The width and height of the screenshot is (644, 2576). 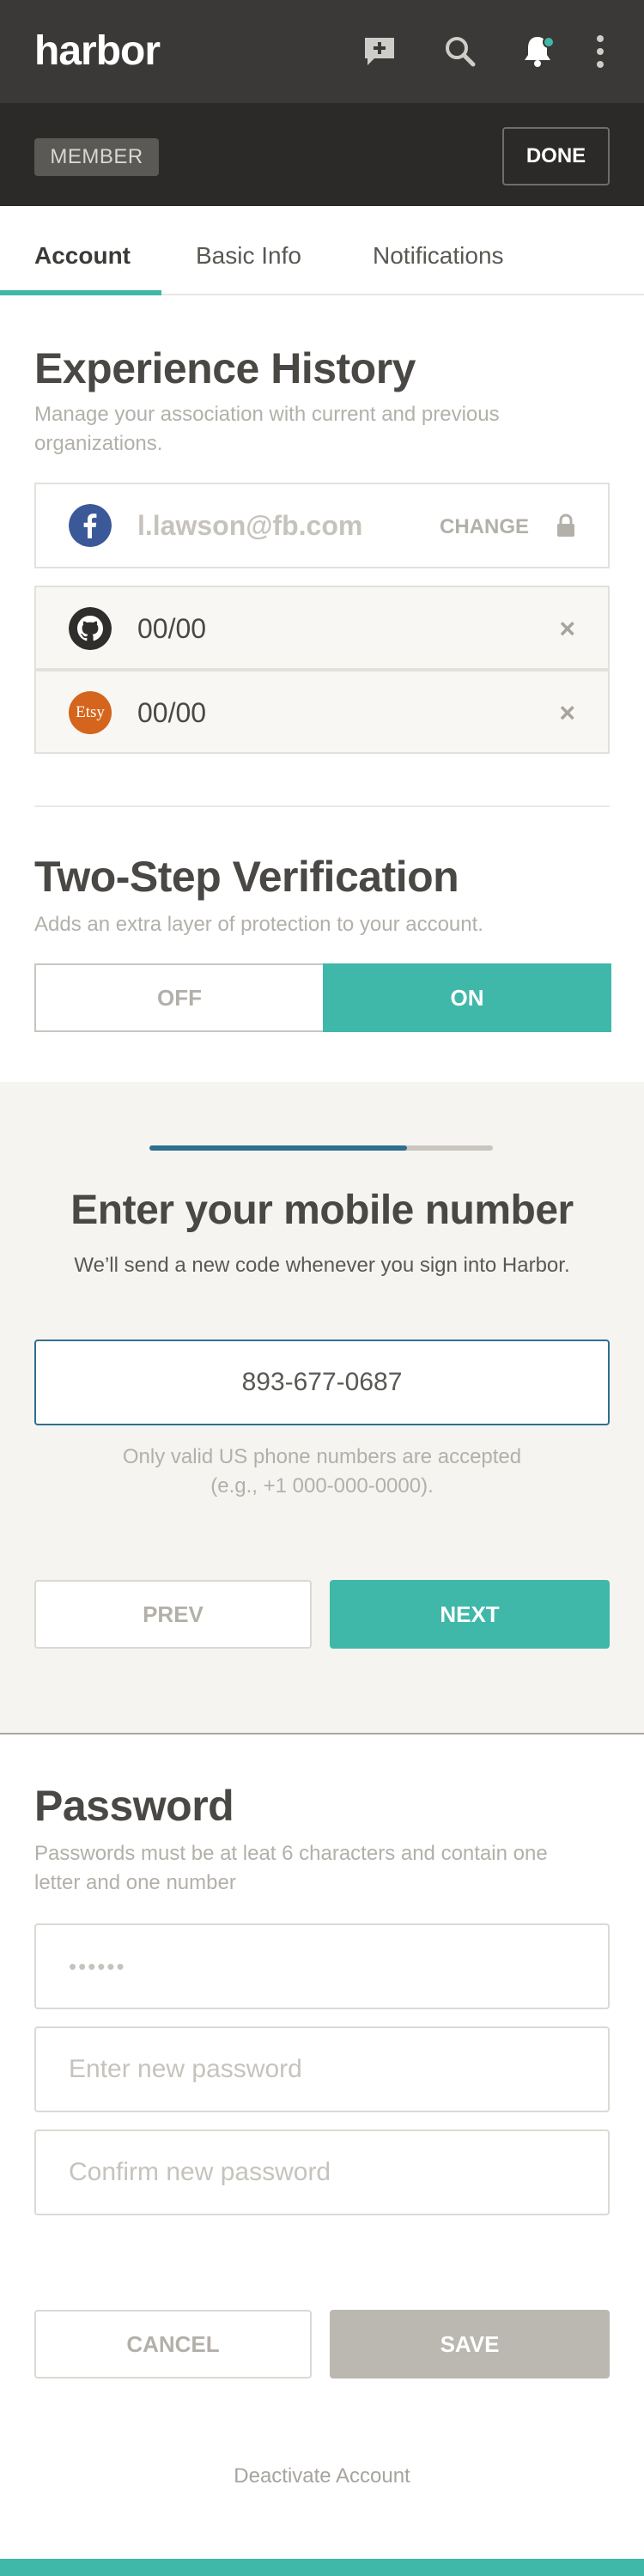 I want to click on bottom-accent-bar, so click(x=322, y=2567).